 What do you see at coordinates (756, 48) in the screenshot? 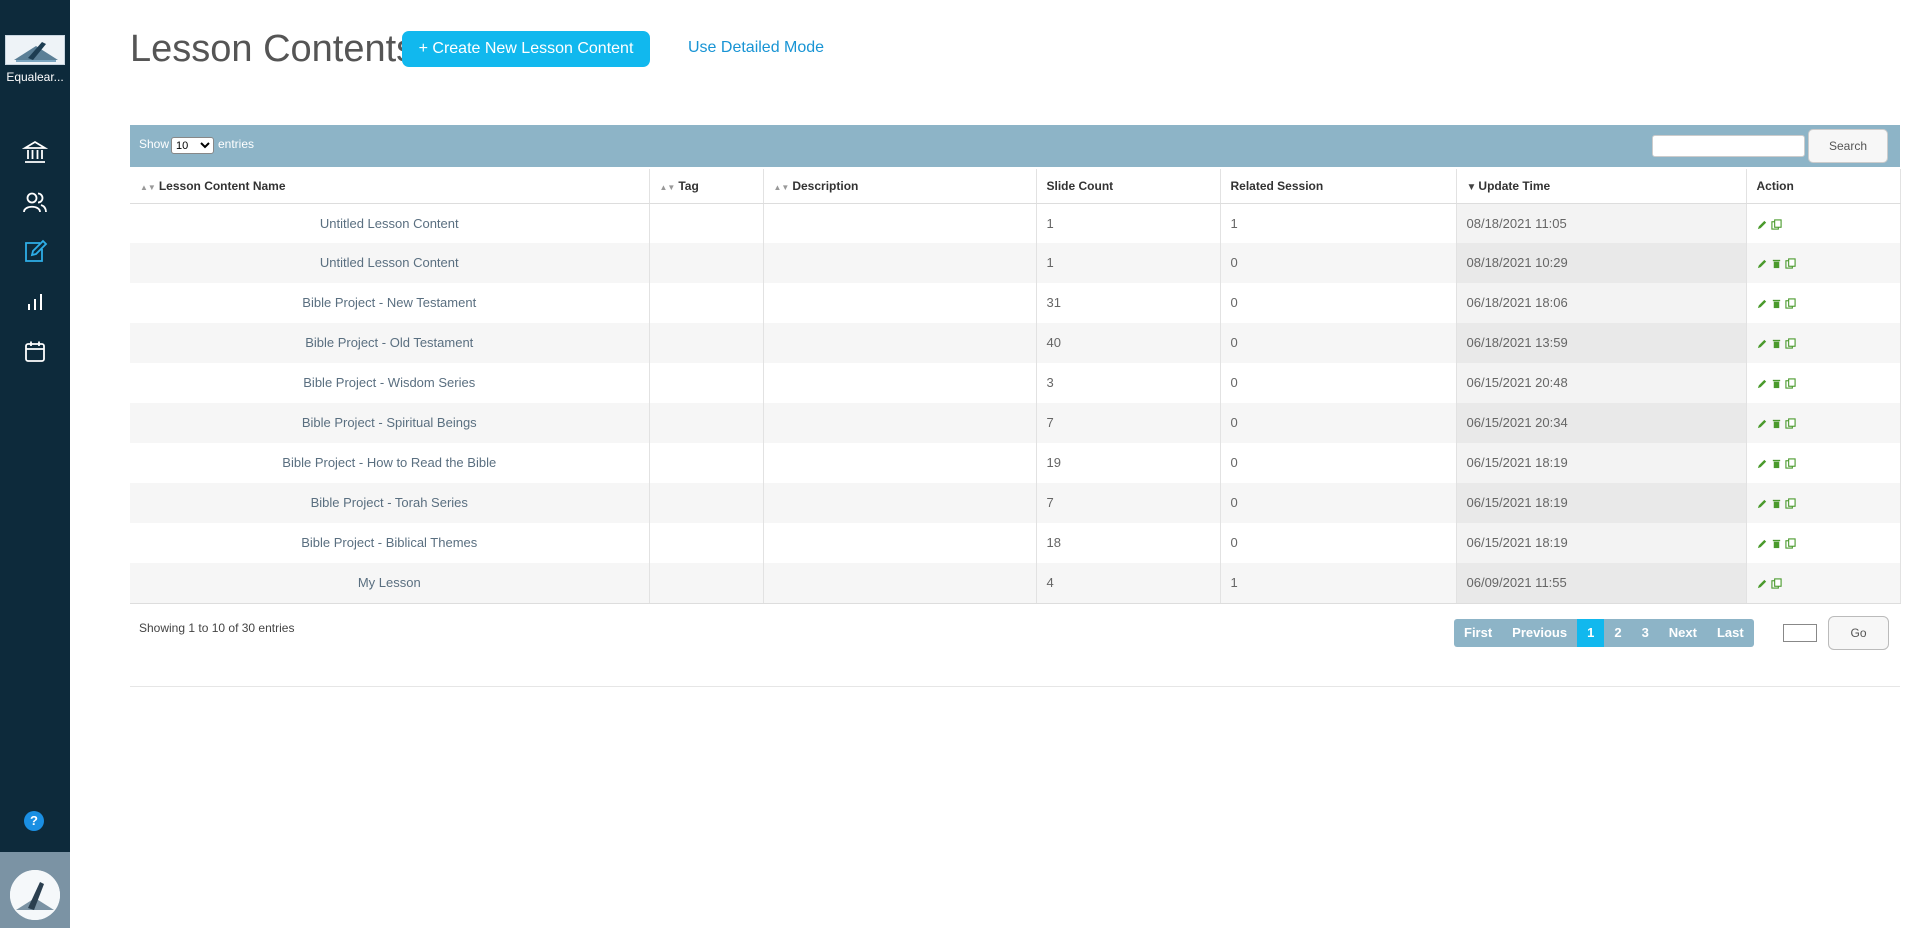
I see `use-detailed-mode-link: Use Detailed Mode` at bounding box center [756, 48].